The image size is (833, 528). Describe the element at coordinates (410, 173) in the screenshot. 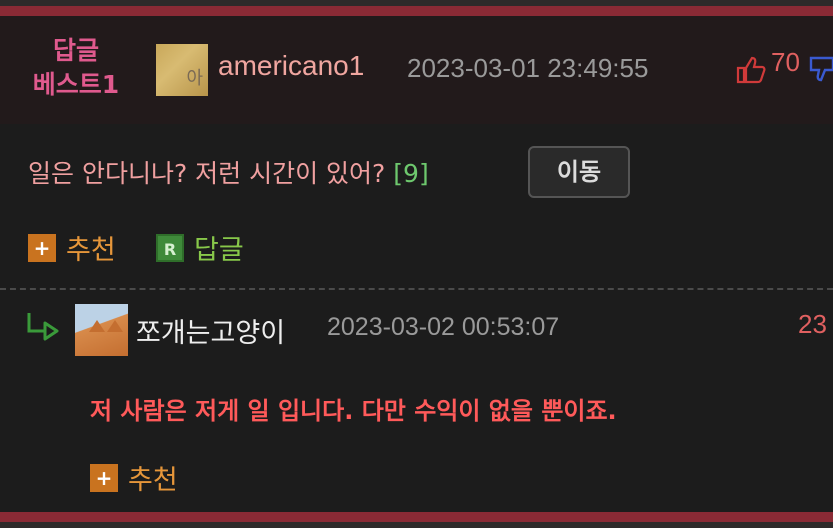

I see `reply-count: [9]` at that location.